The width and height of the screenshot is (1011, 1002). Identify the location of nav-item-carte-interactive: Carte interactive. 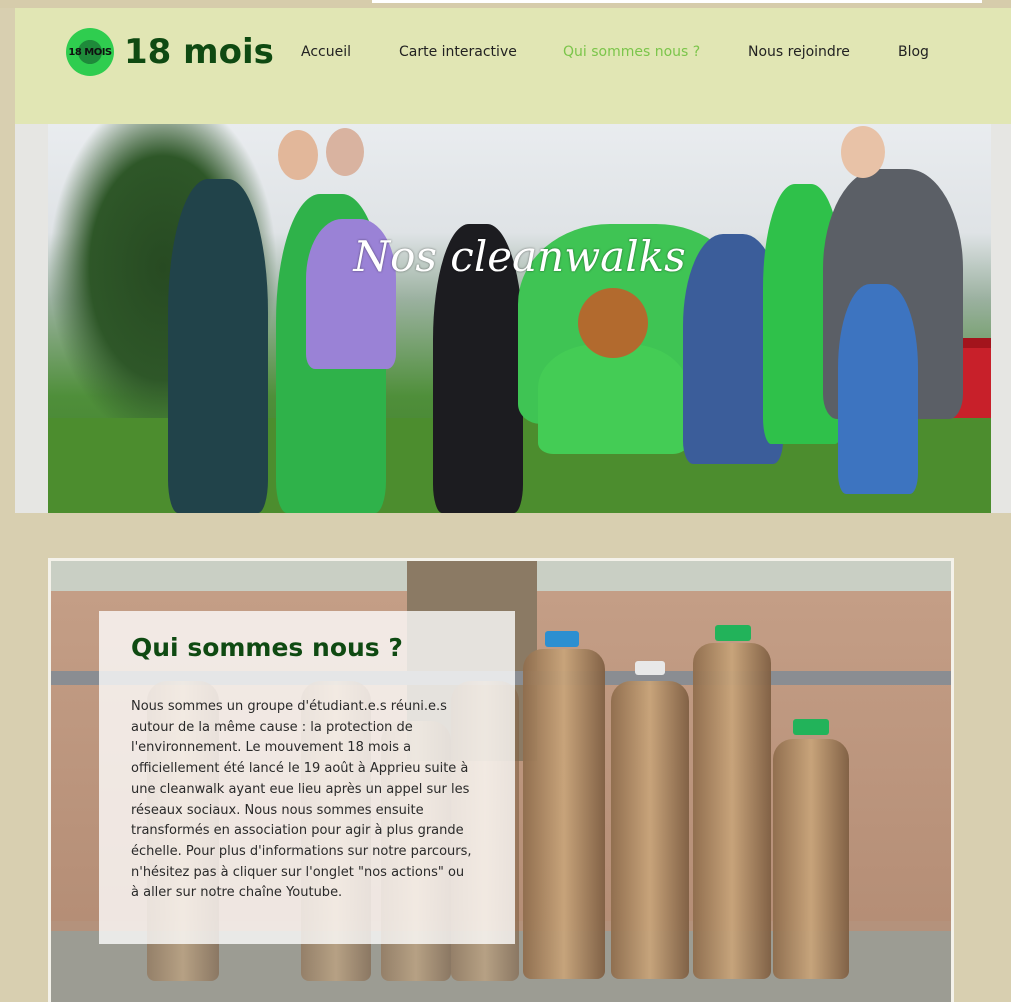
(458, 52).